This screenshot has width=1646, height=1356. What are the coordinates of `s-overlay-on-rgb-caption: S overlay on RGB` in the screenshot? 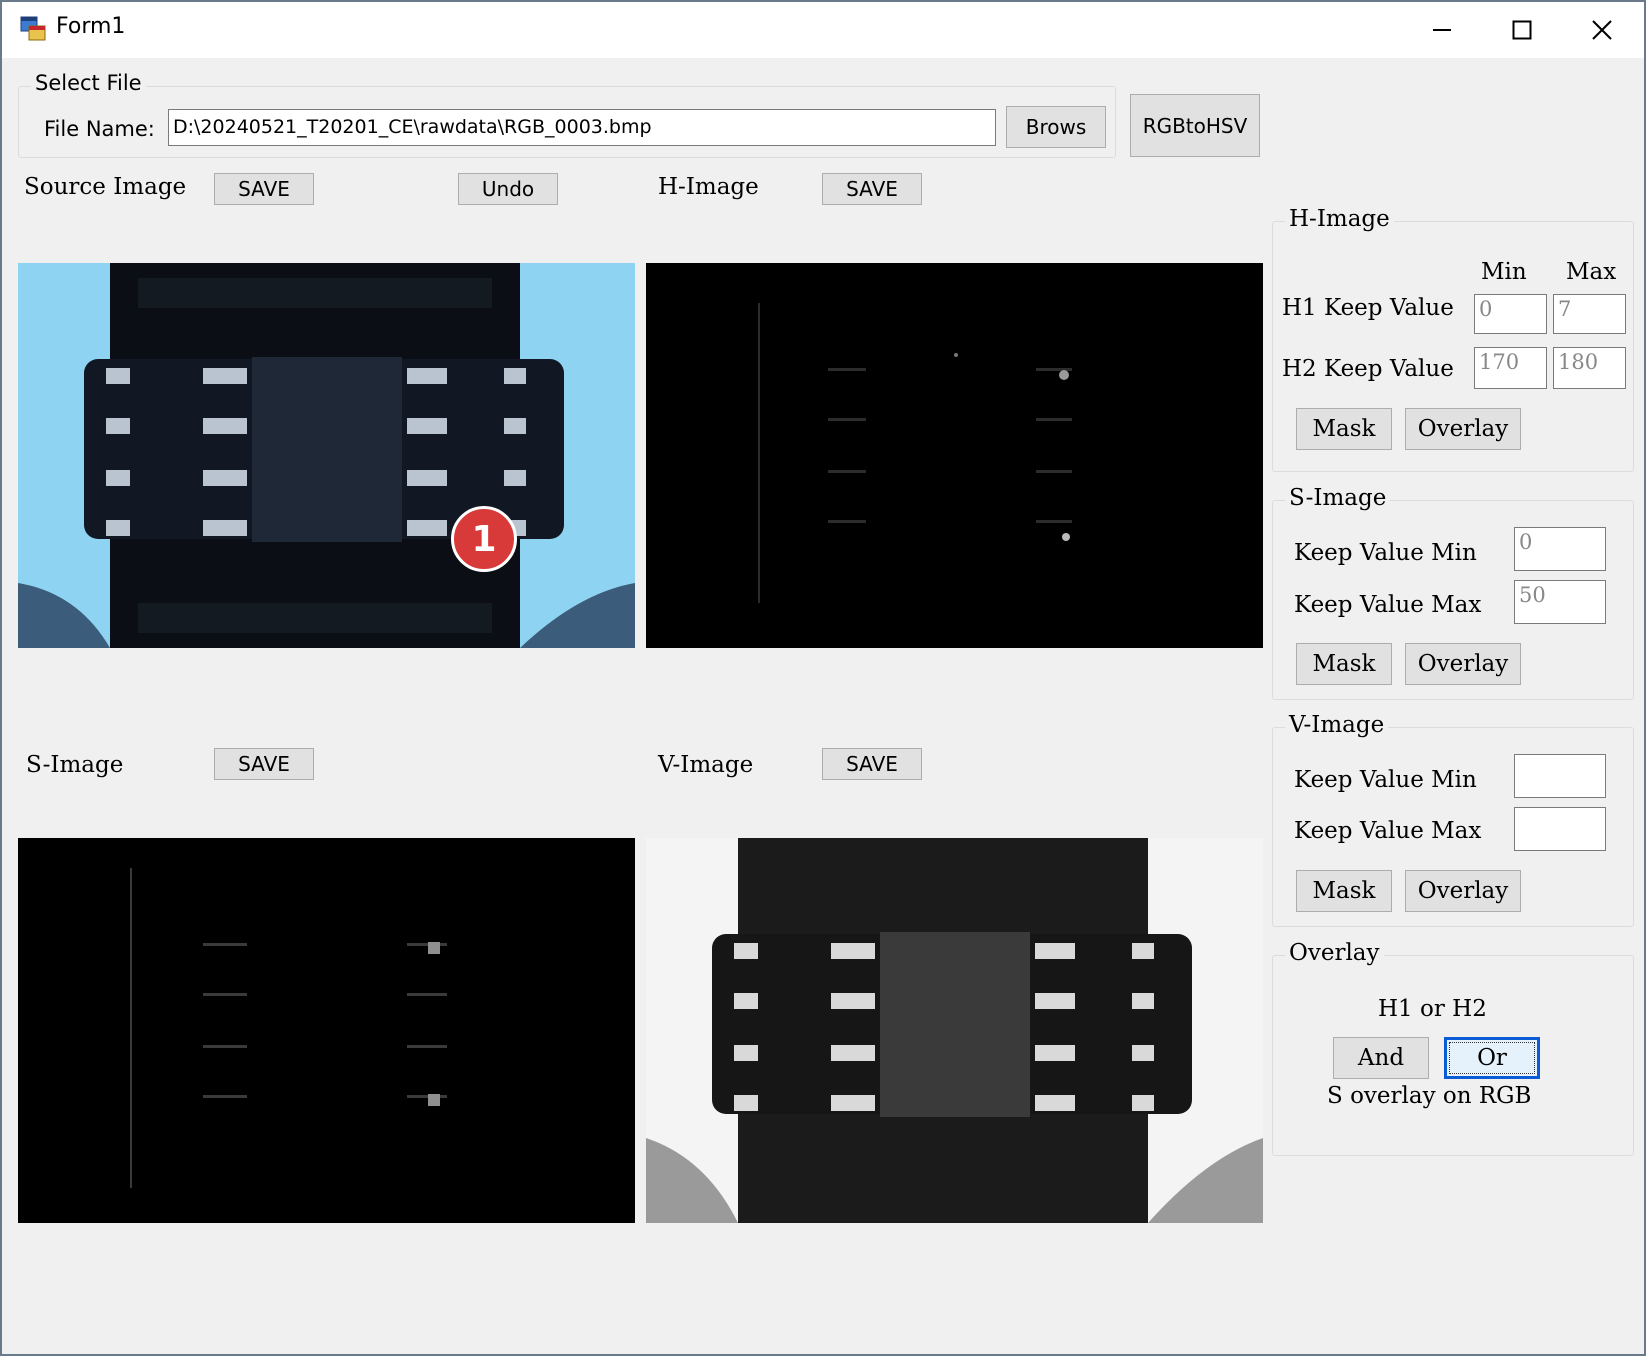 It's located at (1429, 1096).